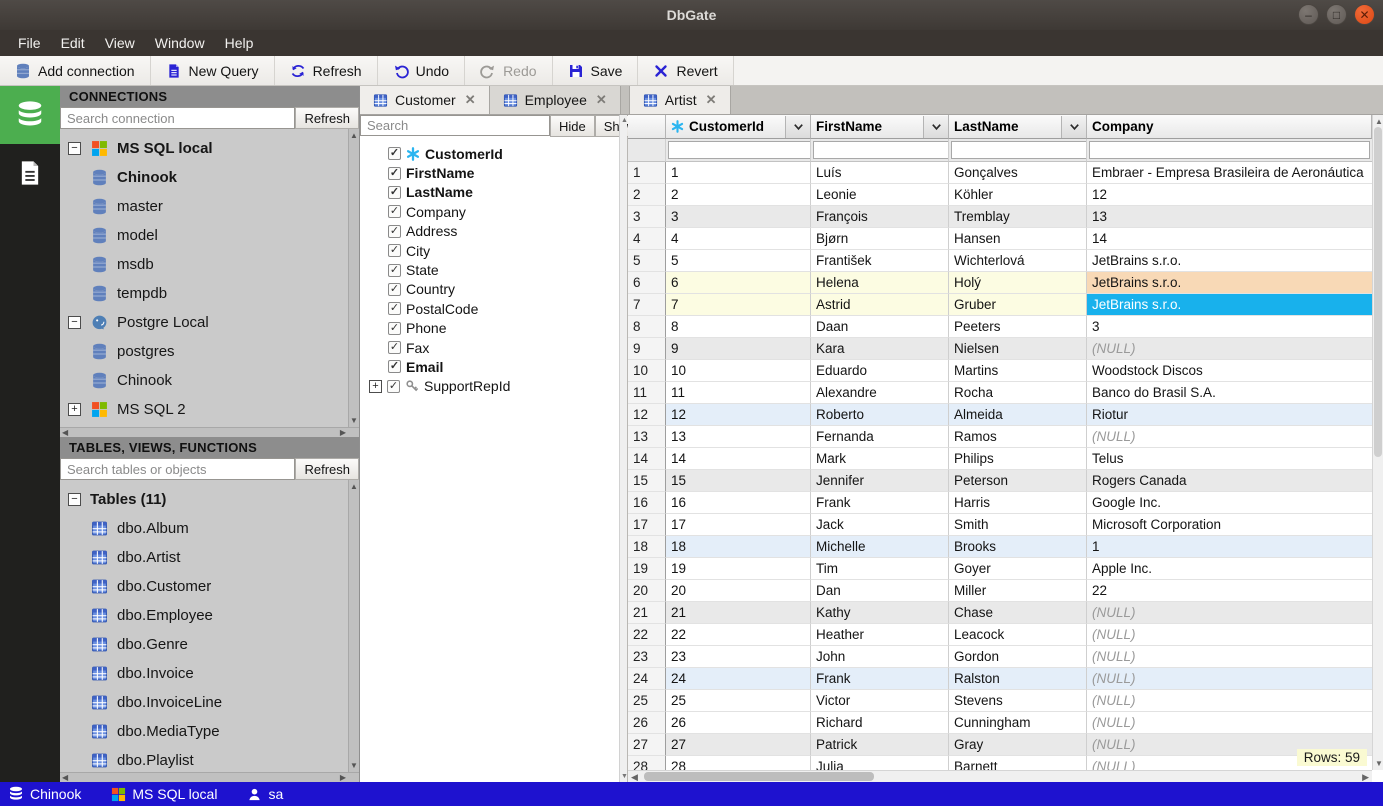 This screenshot has width=1383, height=806. Describe the element at coordinates (209, 777) in the screenshot. I see `tables-horizontal-scrollbar: ◀ ▶` at that location.